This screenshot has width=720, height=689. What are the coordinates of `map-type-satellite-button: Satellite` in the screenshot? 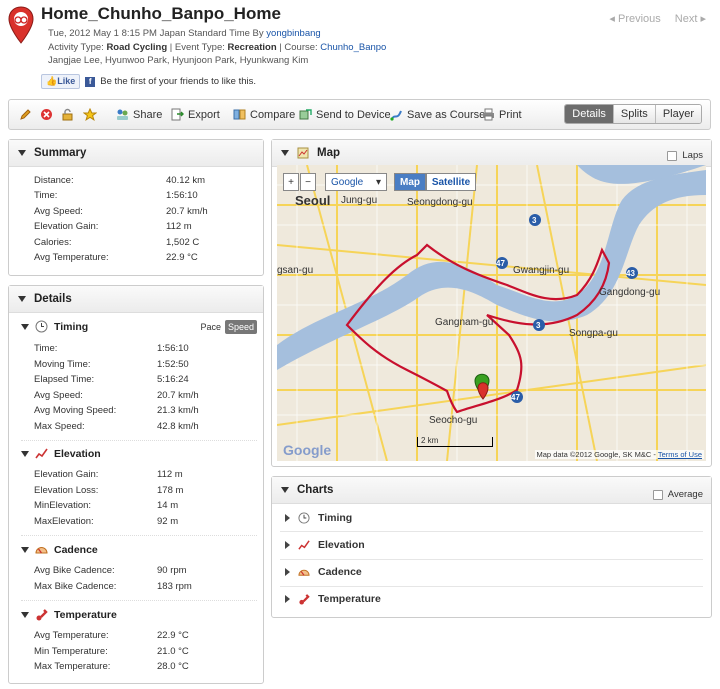 It's located at (451, 182).